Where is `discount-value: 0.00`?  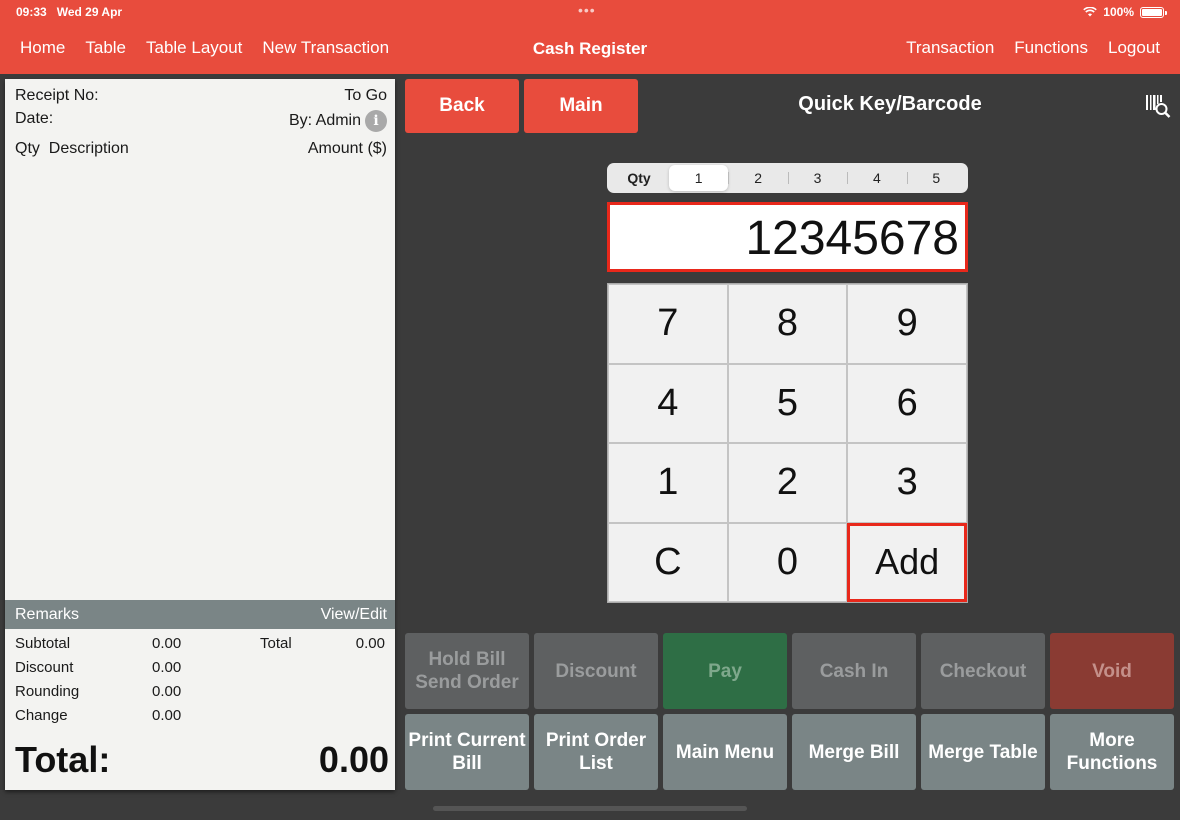
discount-value: 0.00 is located at coordinates (167, 667).